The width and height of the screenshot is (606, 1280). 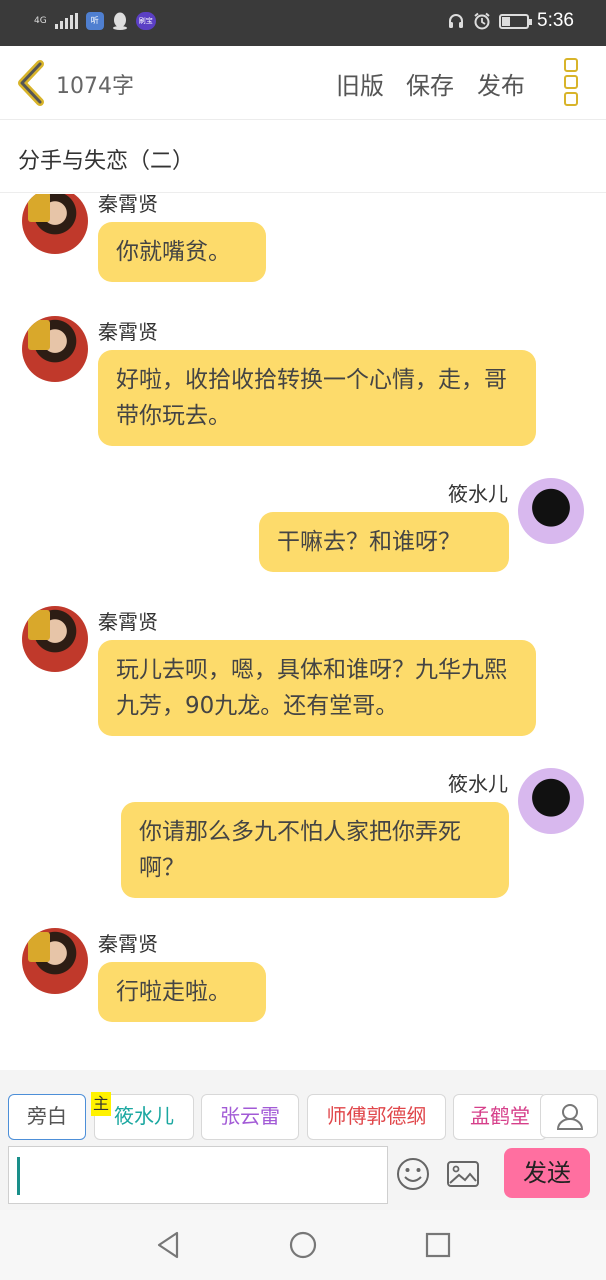 What do you see at coordinates (501, 83) in the screenshot?
I see `publish-button: 发布` at bounding box center [501, 83].